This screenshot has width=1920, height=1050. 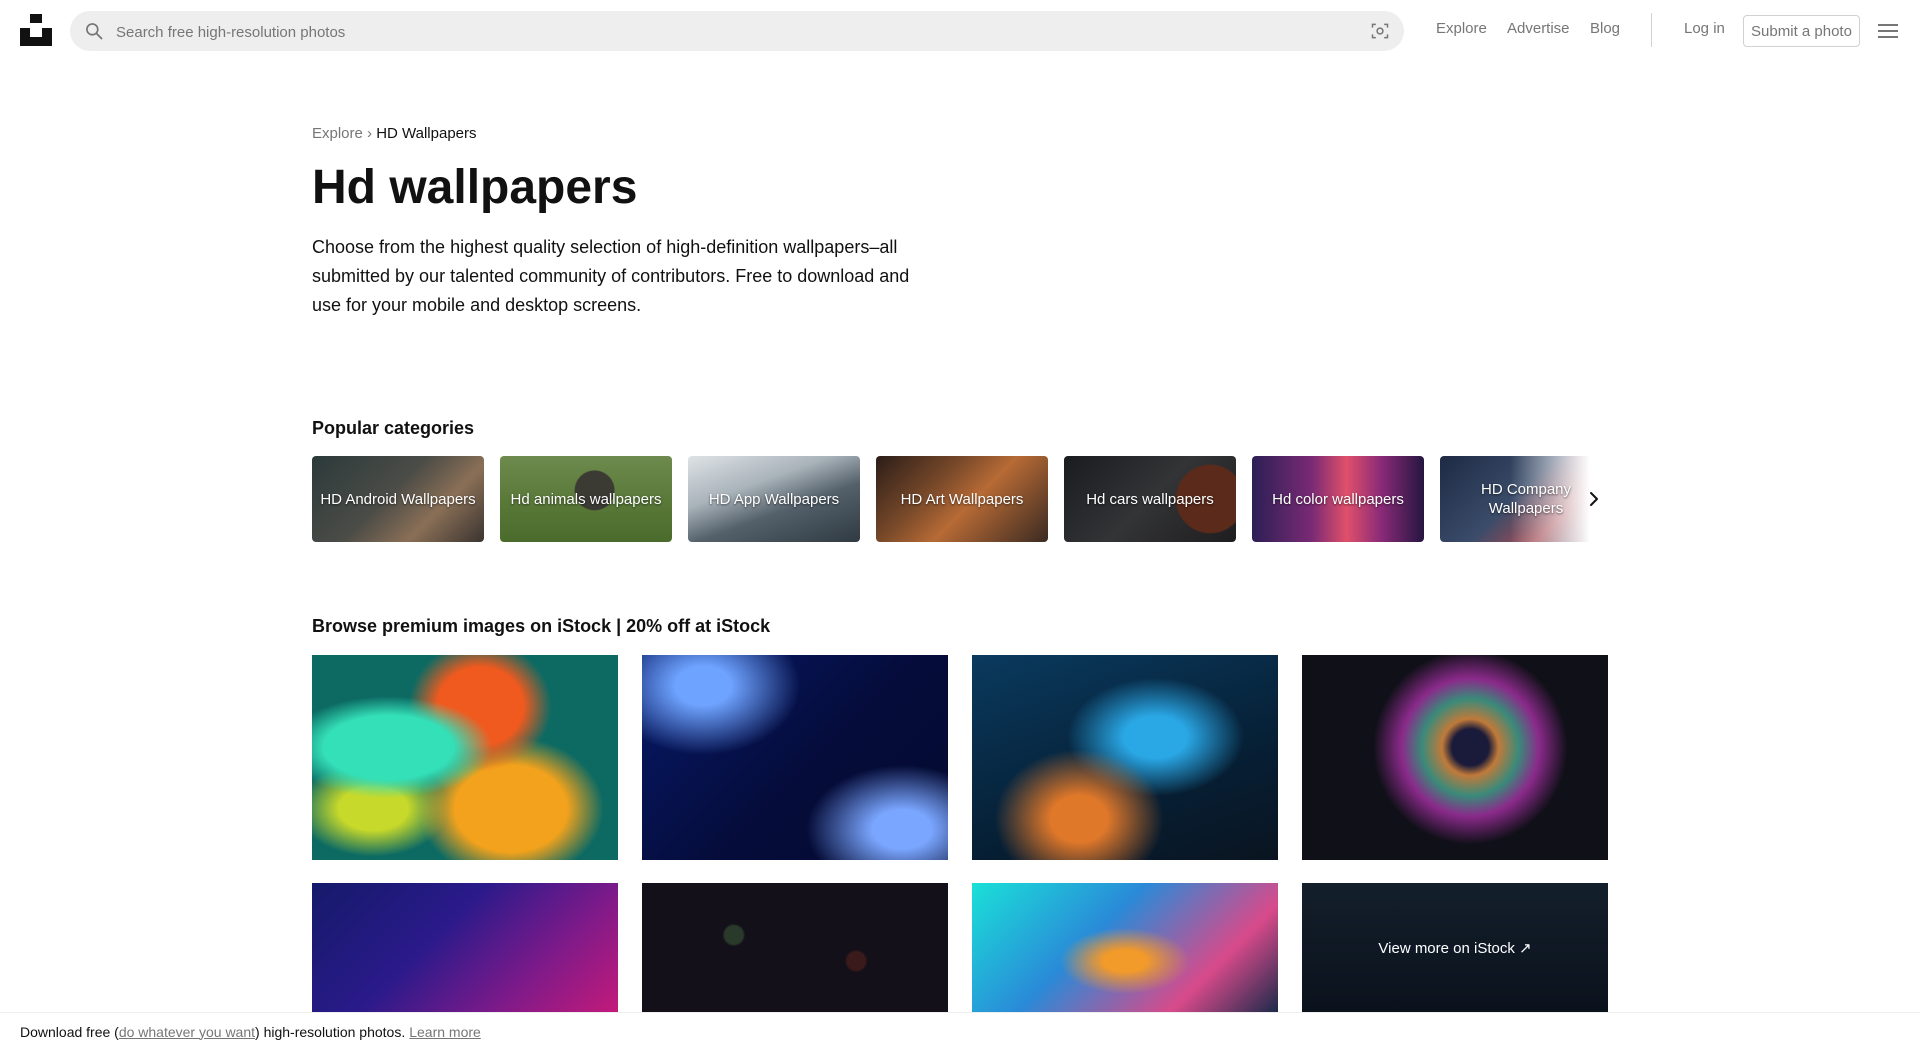 I want to click on category-card: Hd animals wallpapers, so click(x=586, y=499).